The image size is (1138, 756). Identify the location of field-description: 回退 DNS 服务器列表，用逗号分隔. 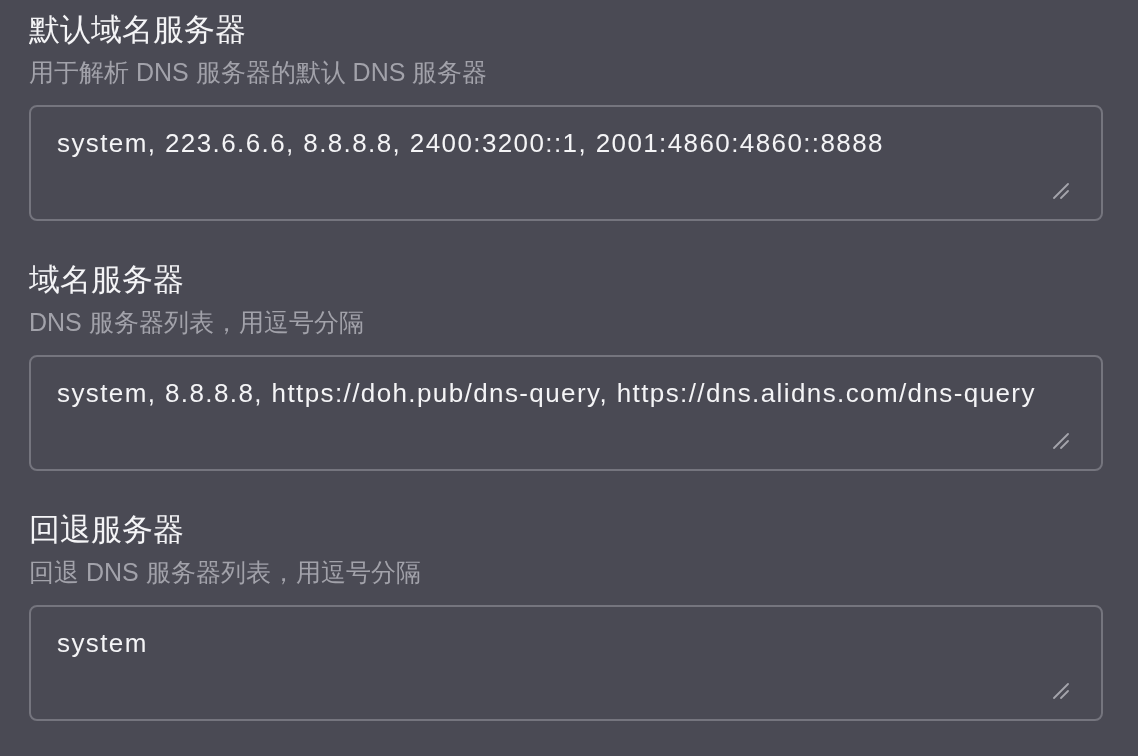
(225, 572).